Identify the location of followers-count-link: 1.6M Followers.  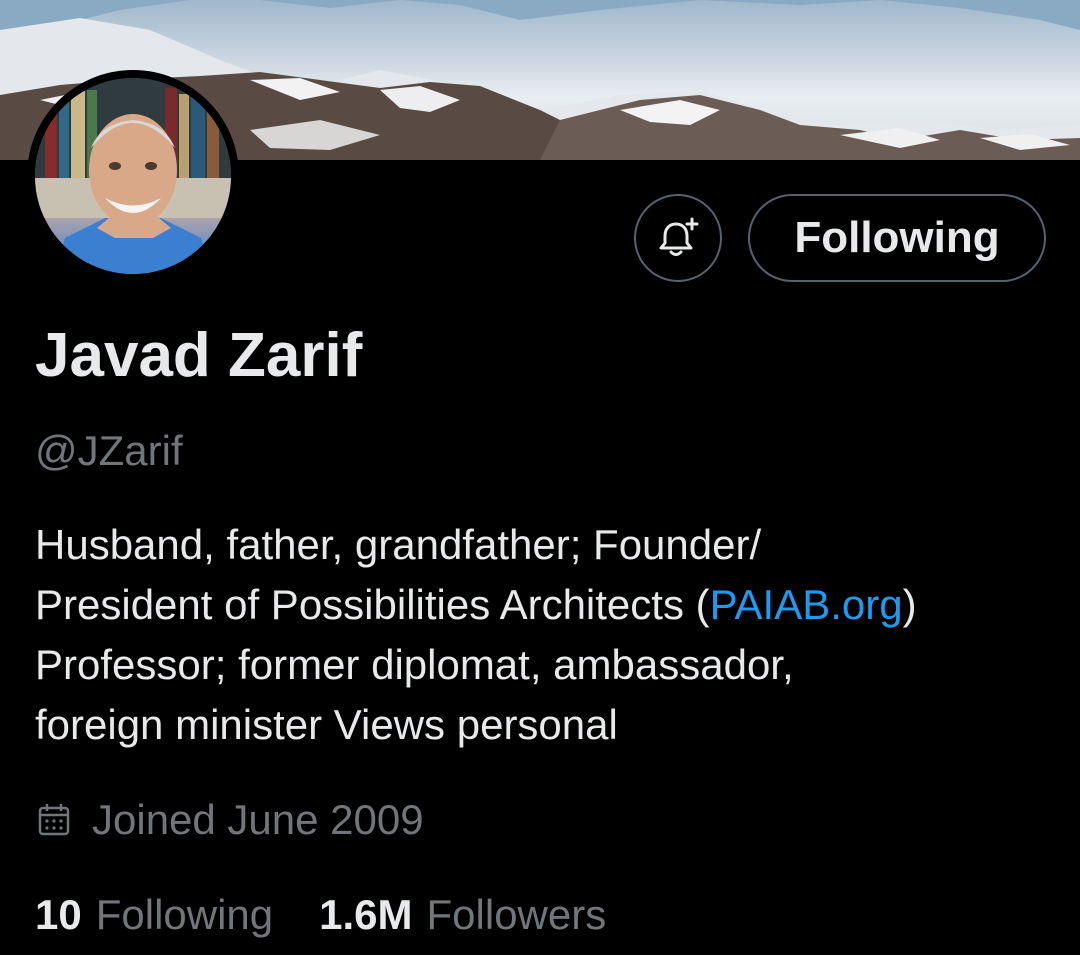
(462, 915).